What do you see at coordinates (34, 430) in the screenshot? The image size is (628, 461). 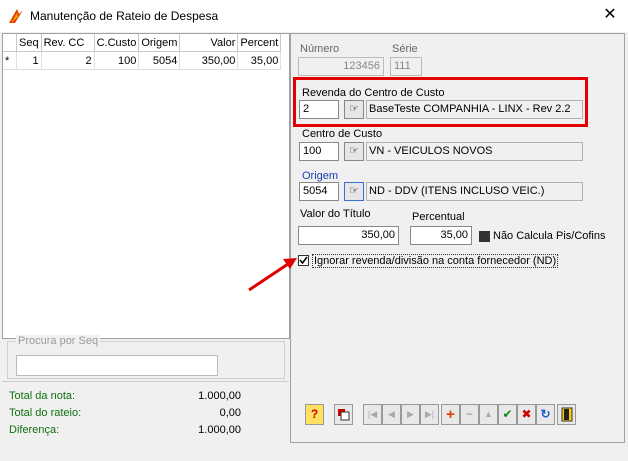 I see `diferenca-label: Diferença:` at bounding box center [34, 430].